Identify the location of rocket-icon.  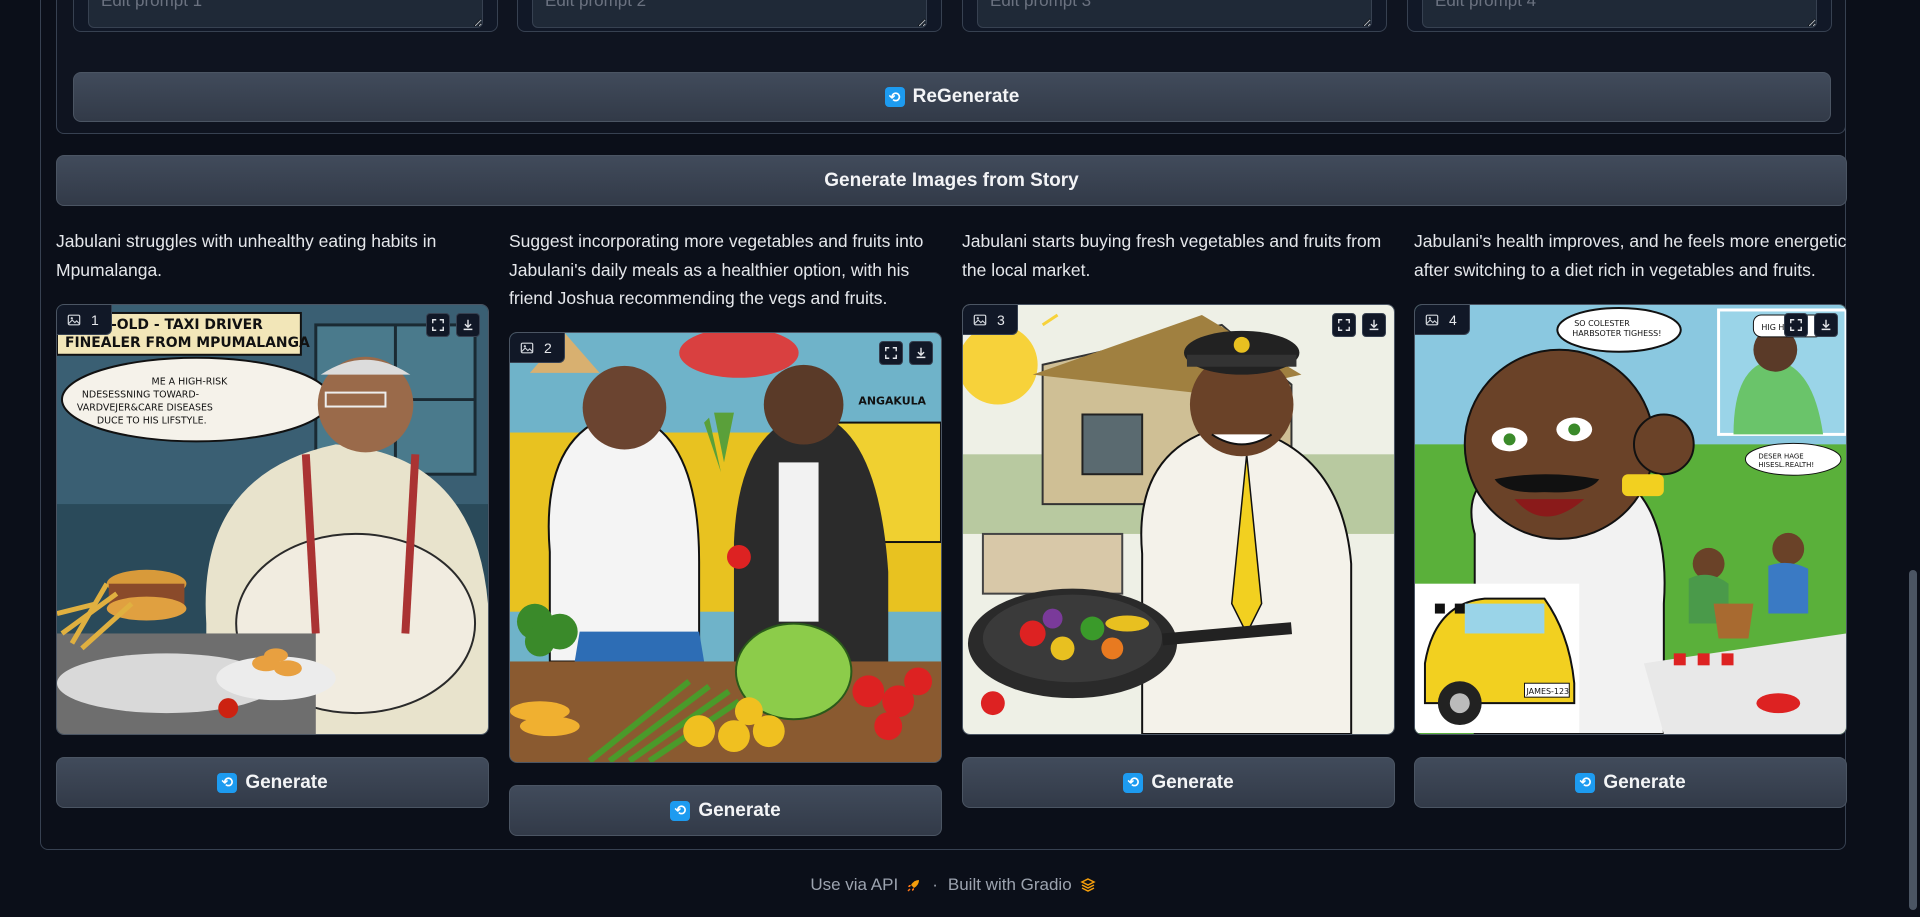
(913, 886).